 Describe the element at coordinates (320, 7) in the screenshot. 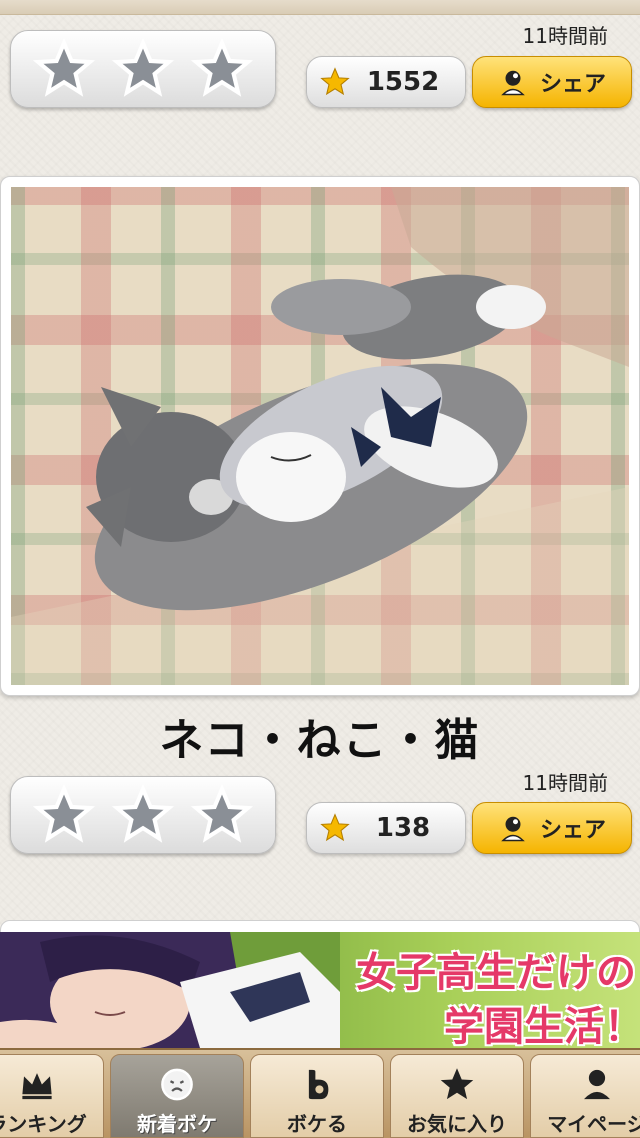

I see `top-edge` at that location.